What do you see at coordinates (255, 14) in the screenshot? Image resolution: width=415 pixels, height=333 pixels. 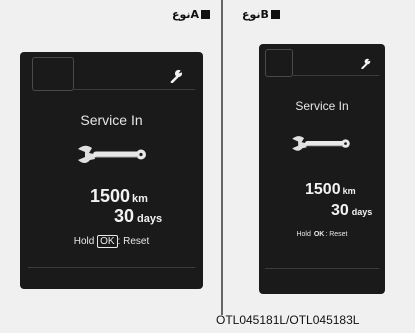 I see `type-b-label-text: نوعB` at bounding box center [255, 14].